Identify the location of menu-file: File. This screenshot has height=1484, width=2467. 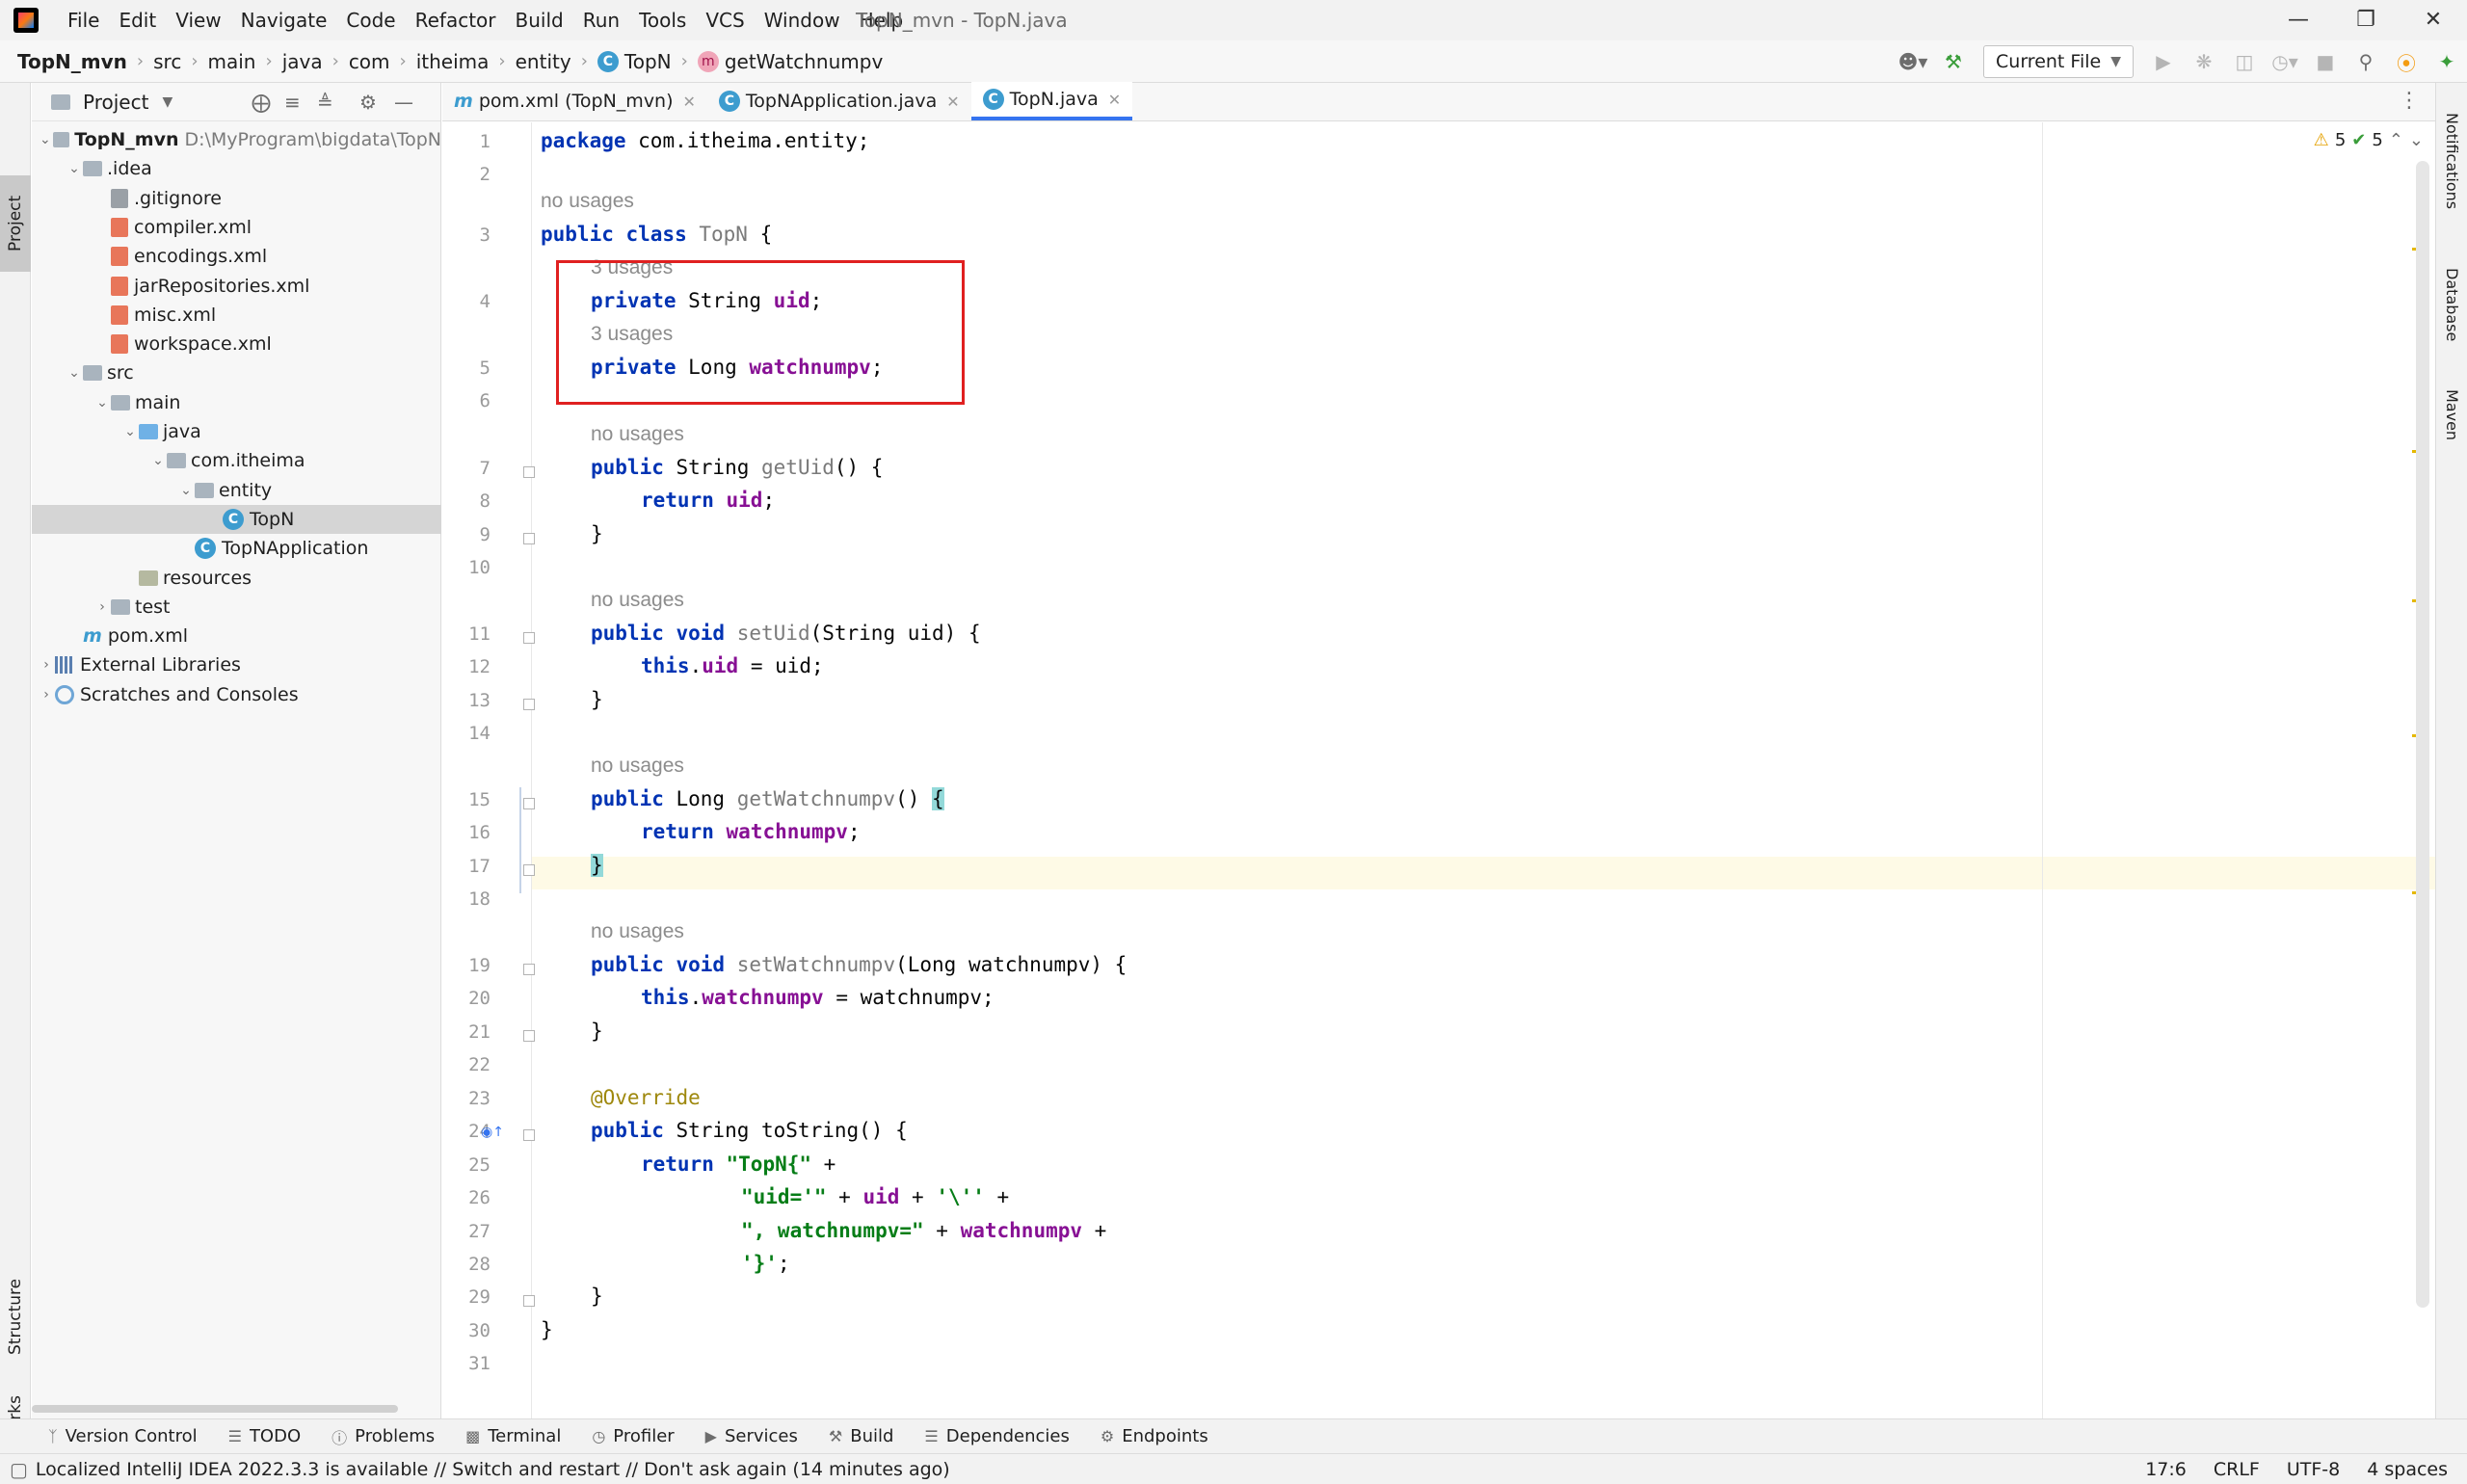
(83, 20).